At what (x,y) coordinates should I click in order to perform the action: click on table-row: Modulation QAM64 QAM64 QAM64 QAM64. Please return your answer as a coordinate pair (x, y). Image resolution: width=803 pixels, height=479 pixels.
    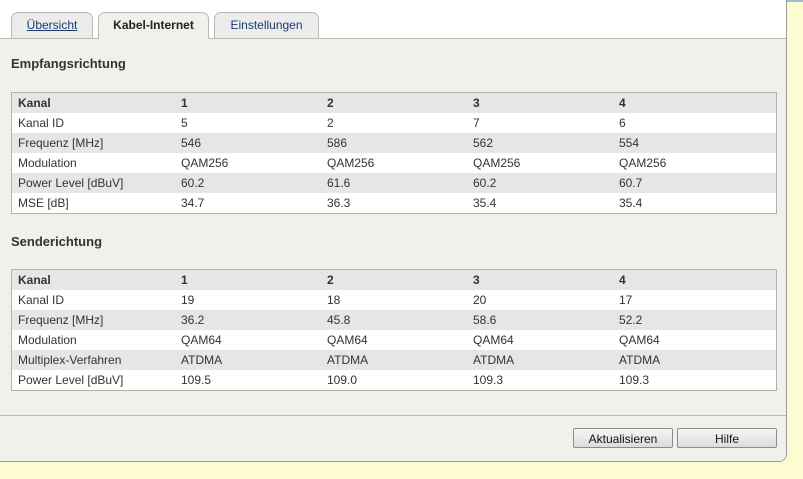
    Looking at the image, I should click on (394, 340).